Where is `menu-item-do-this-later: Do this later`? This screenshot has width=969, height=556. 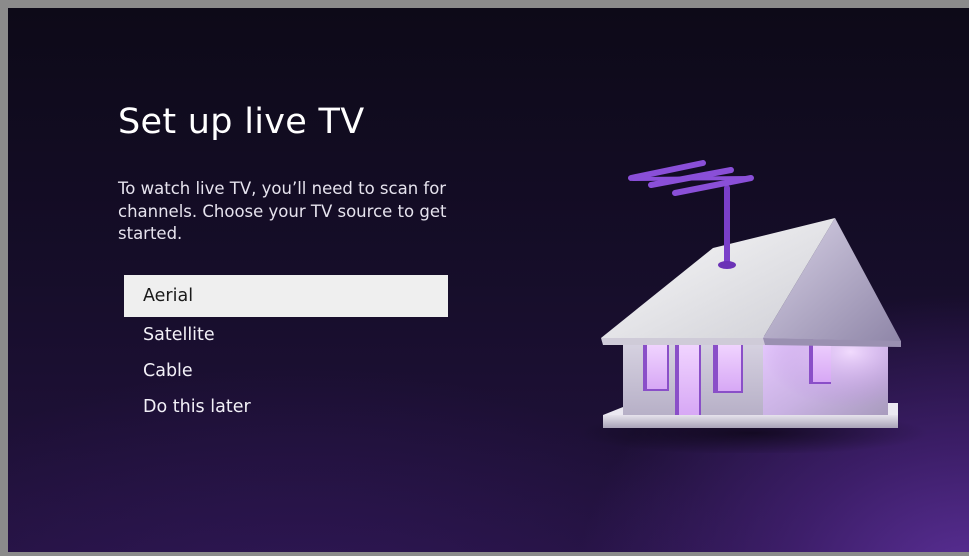 menu-item-do-this-later: Do this later is located at coordinates (286, 407).